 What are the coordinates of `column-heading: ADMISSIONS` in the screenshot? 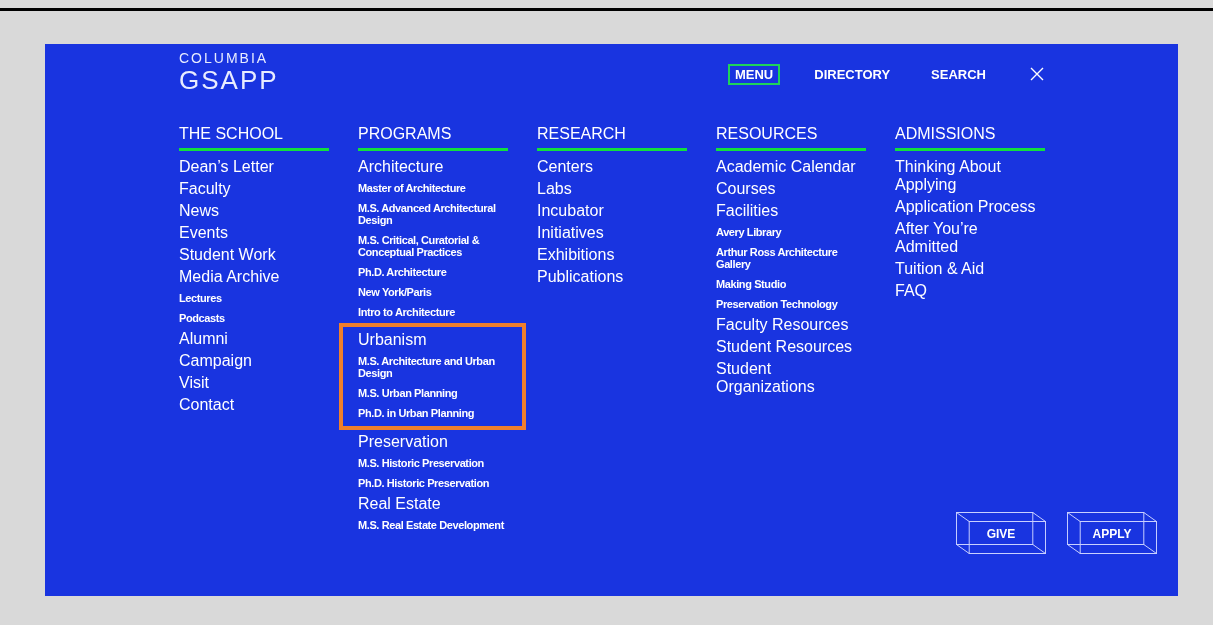 It's located at (945, 134).